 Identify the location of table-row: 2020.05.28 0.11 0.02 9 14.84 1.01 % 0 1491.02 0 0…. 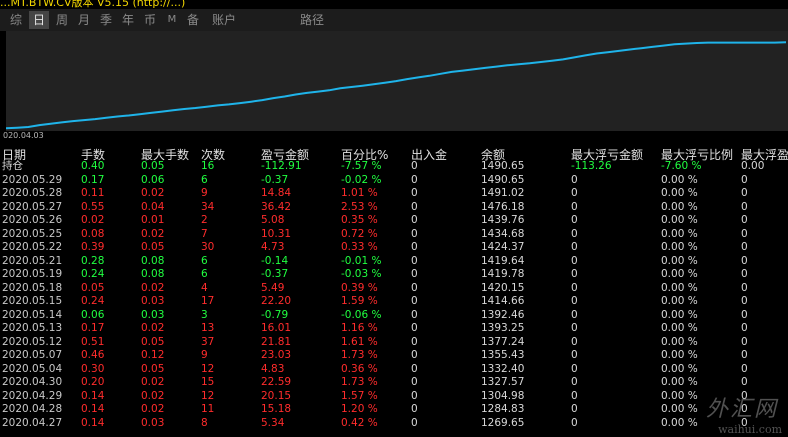
(394, 193).